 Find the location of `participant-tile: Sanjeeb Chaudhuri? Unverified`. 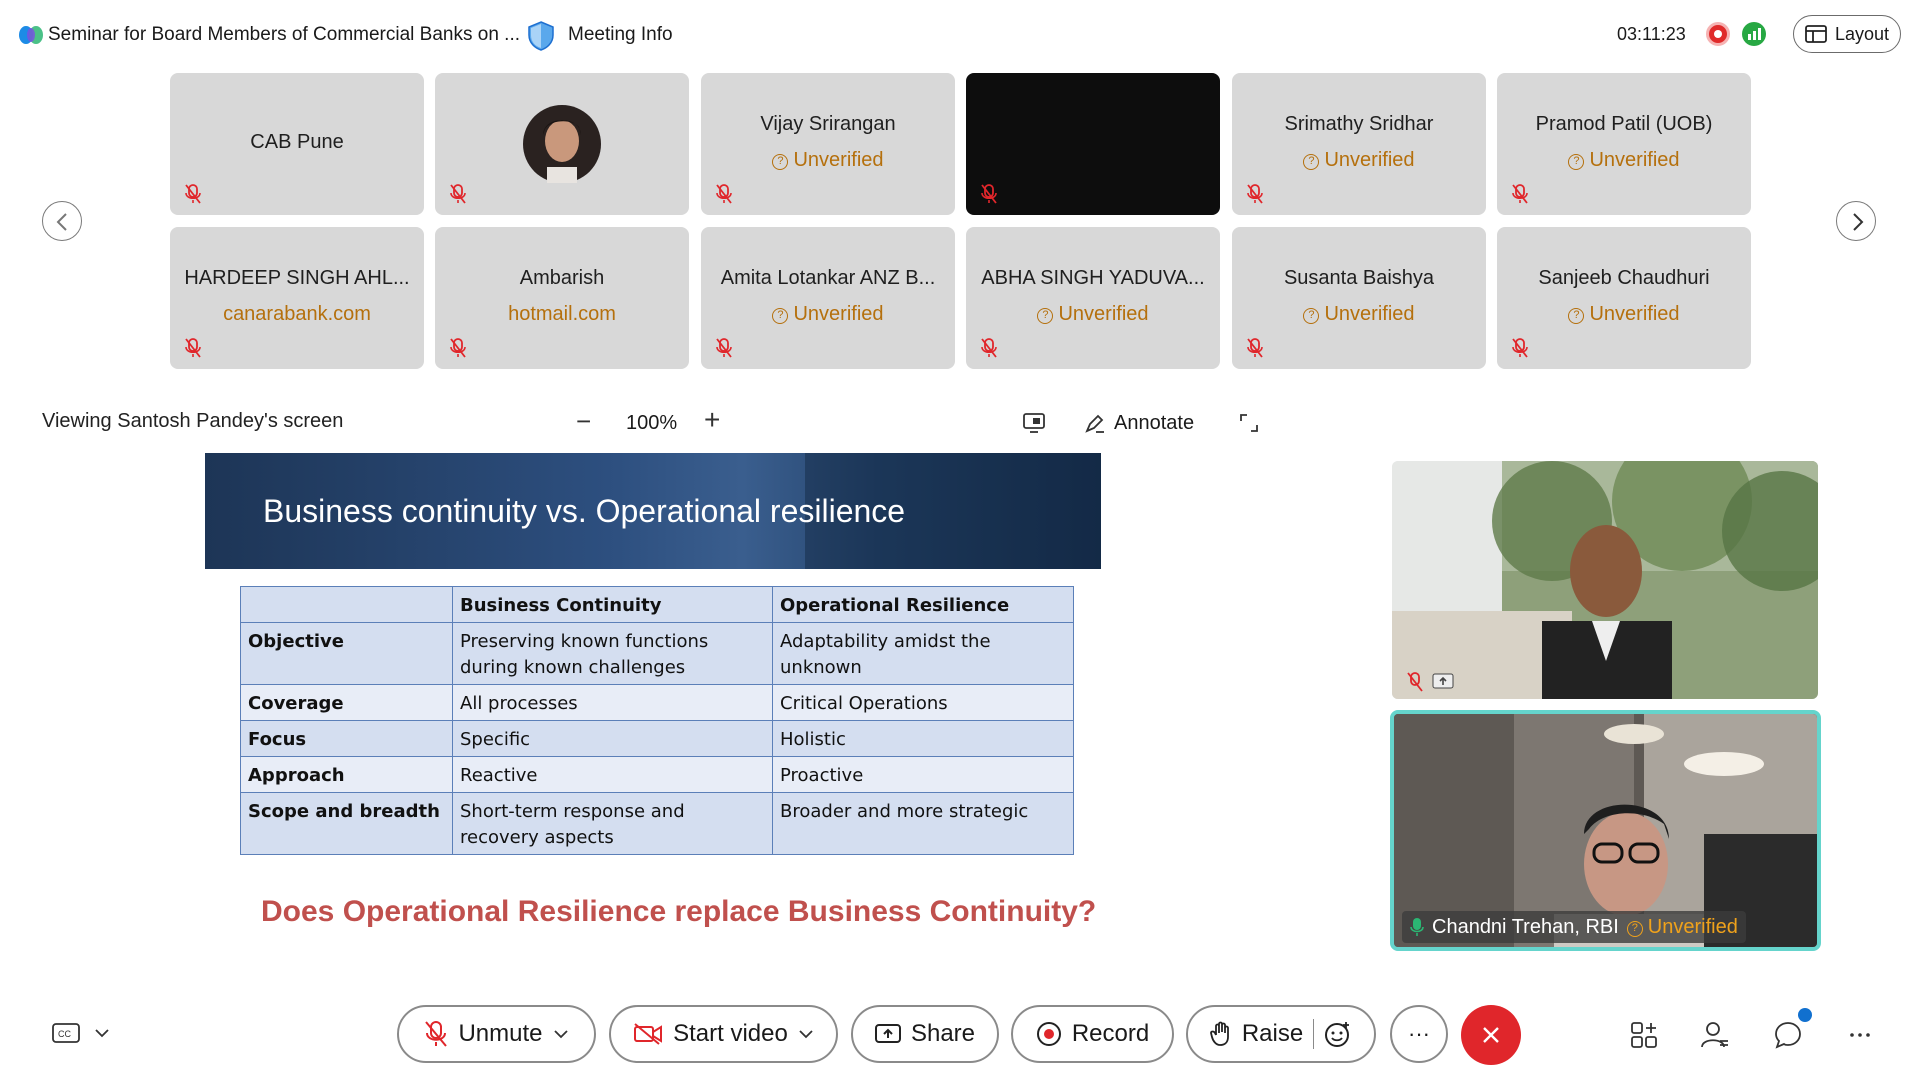

participant-tile: Sanjeeb Chaudhuri? Unverified is located at coordinates (1624, 298).